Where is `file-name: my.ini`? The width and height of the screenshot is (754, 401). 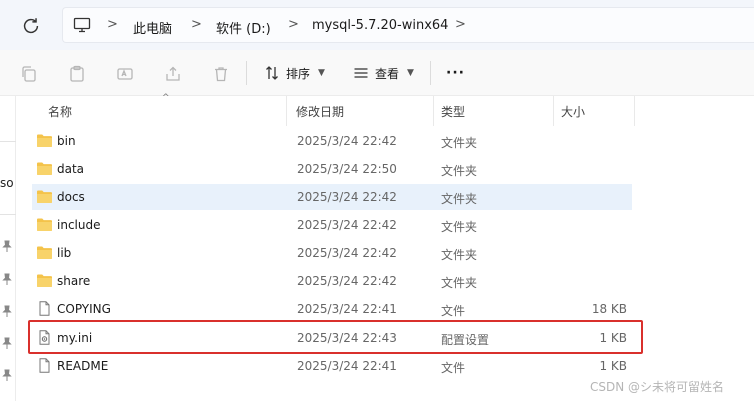
file-name: my.ini is located at coordinates (75, 338).